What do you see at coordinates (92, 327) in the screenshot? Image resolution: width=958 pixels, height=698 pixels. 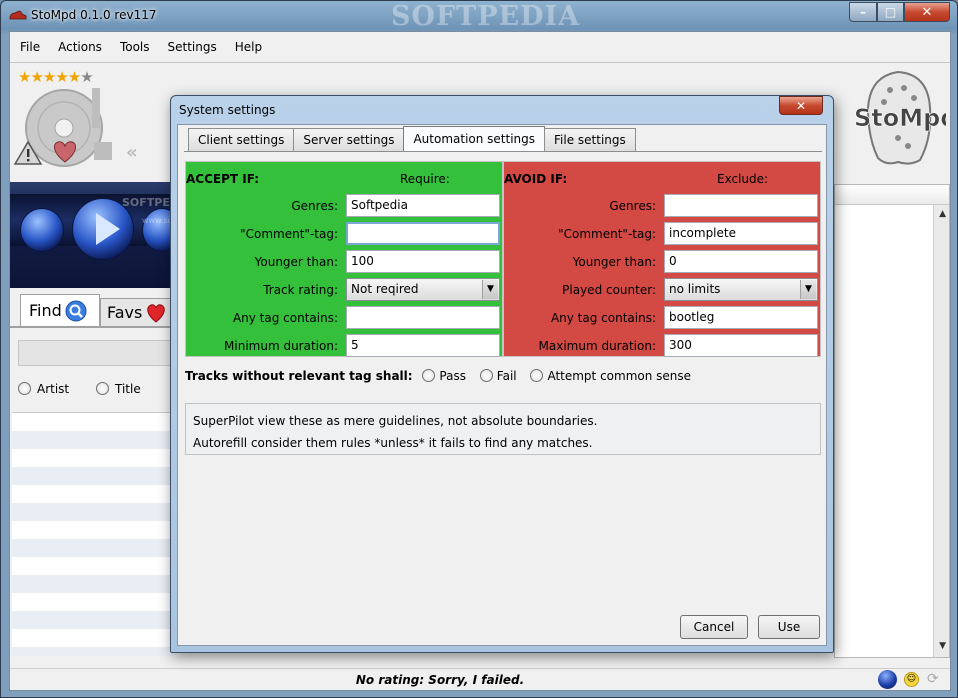 I see `tab-baseline` at bounding box center [92, 327].